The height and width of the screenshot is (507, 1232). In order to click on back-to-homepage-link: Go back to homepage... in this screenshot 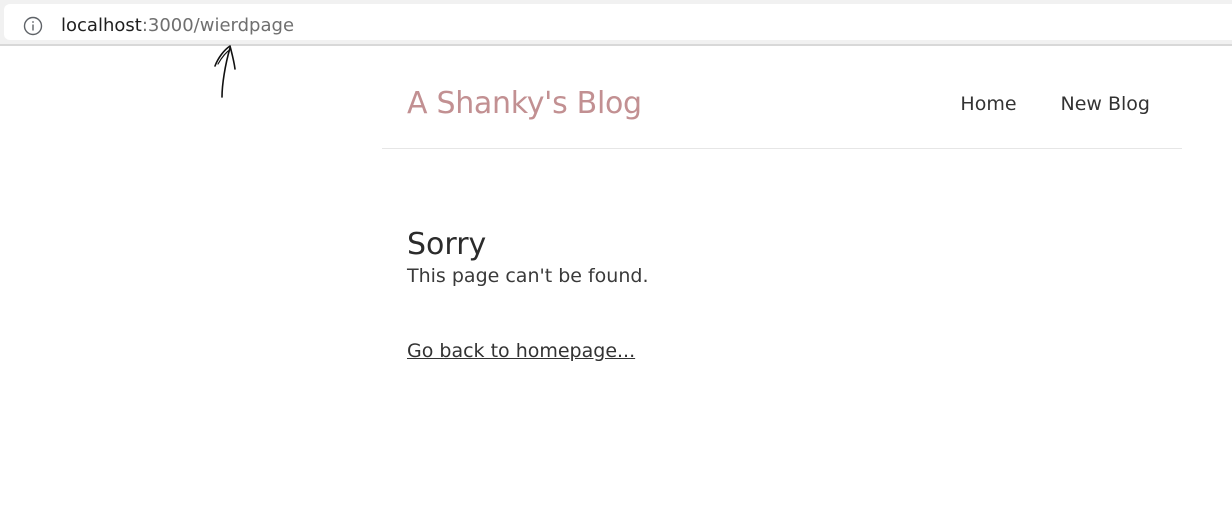, I will do `click(521, 351)`.